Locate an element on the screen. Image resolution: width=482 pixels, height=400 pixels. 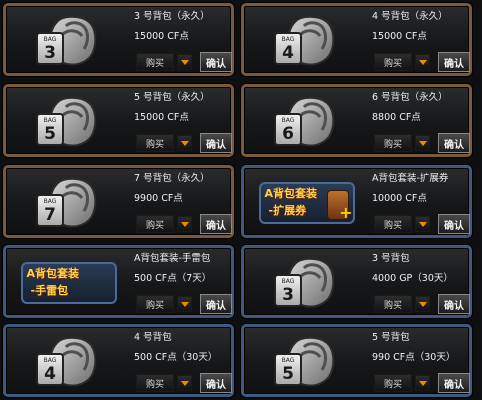
shop-item-card: A背包套装 -手雷包 A背包套装-手雷包 500 CF点（7天） 购买 确认 is located at coordinates (118, 281).